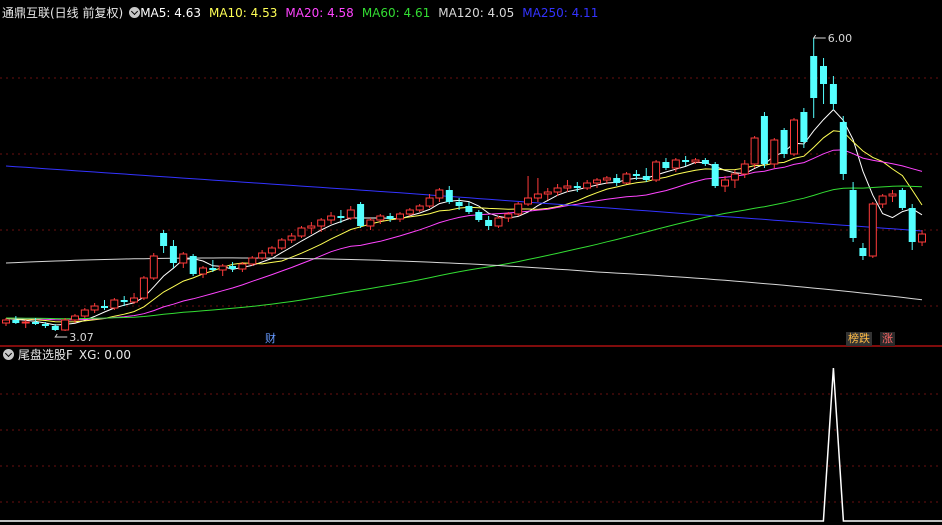 This screenshot has width=942, height=525. Describe the element at coordinates (105, 355) in the screenshot. I see `indicator-value: XG: 0.00` at that location.